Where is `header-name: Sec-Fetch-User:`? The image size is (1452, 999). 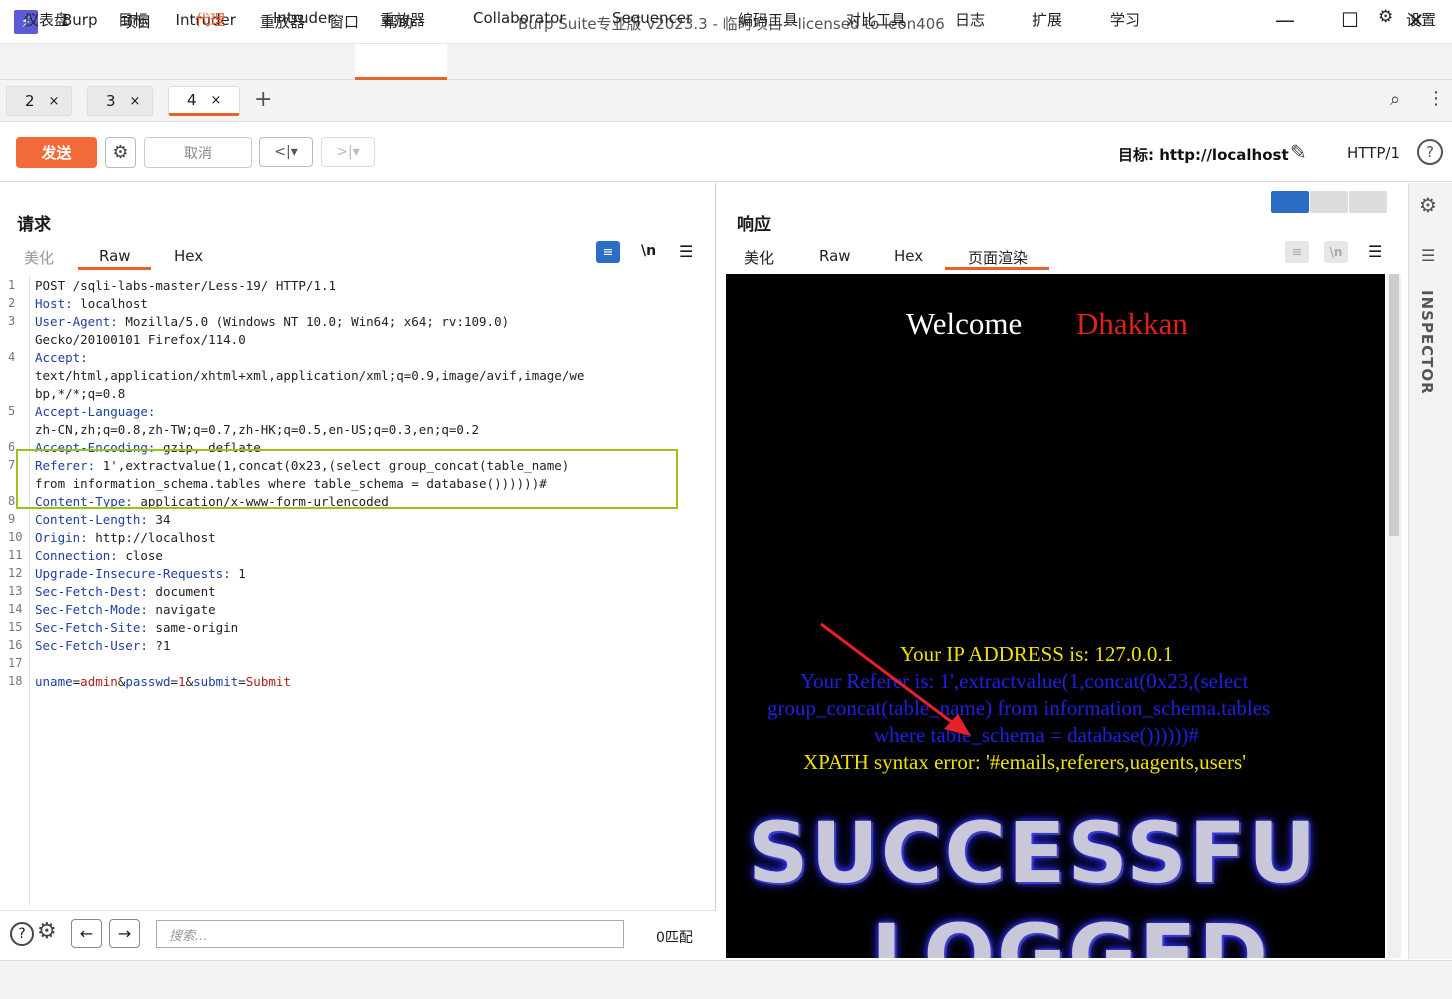
header-name: Sec-Fetch-User: is located at coordinates (91, 645).